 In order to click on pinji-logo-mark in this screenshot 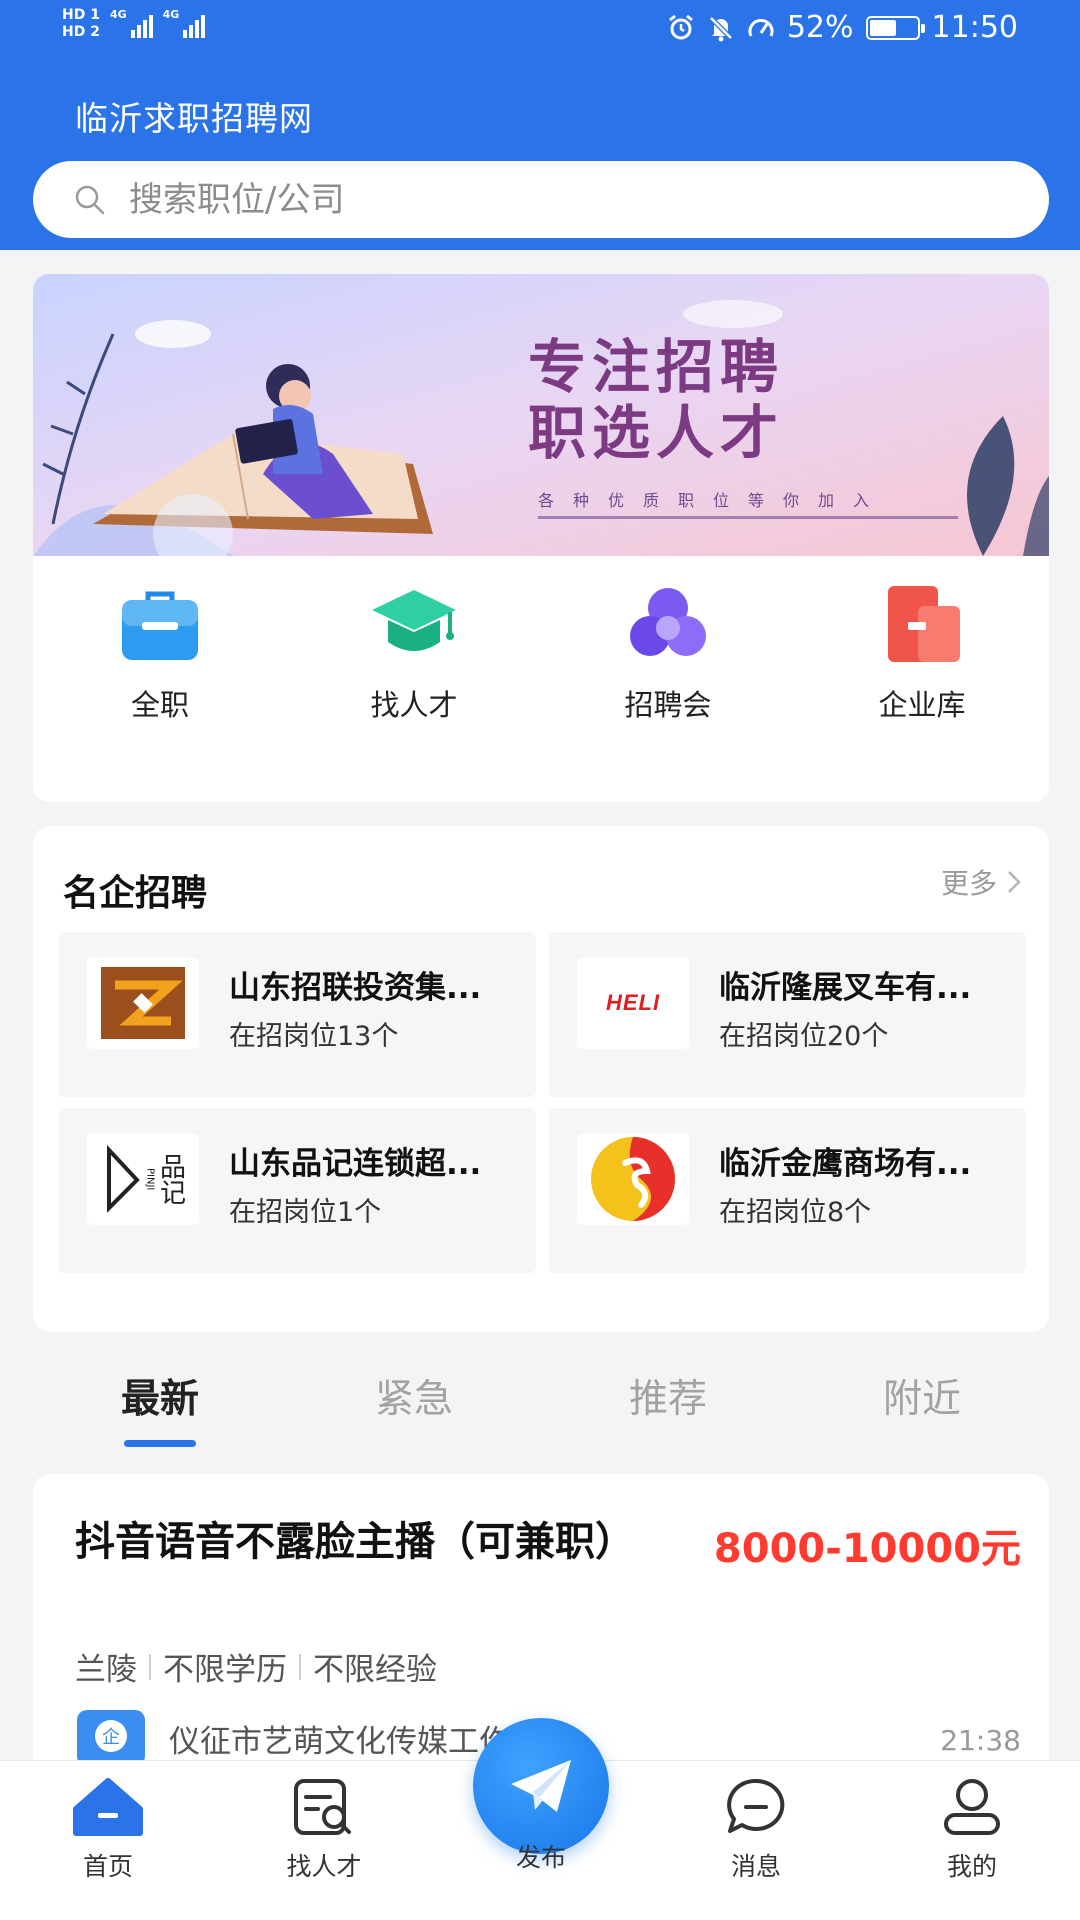, I will do `click(123, 1178)`.